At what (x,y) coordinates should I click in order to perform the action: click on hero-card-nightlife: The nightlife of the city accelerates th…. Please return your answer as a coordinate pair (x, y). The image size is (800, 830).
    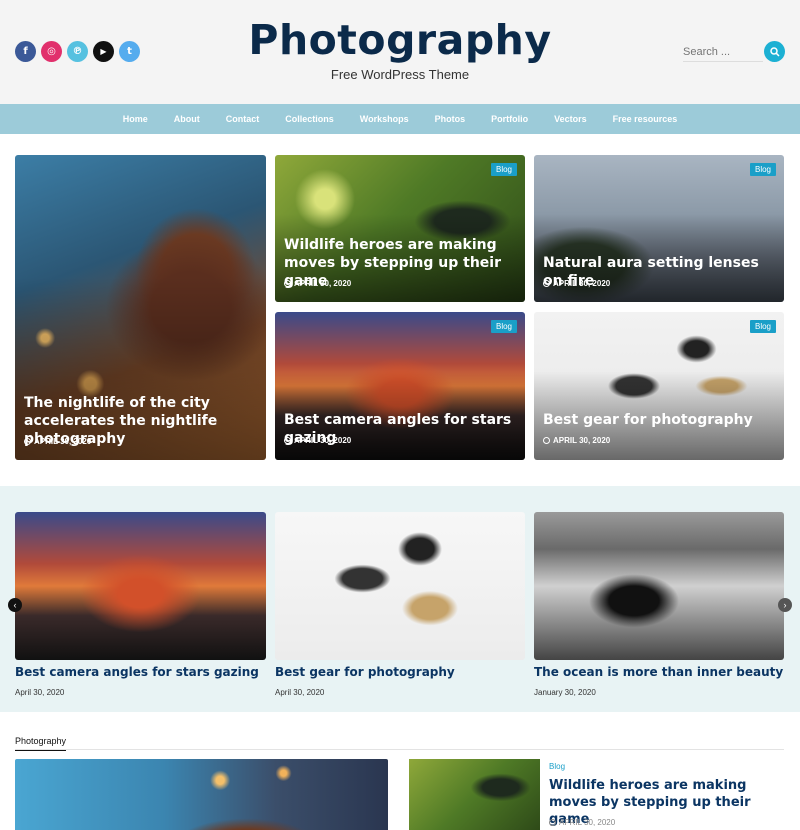
    Looking at the image, I should click on (140, 307).